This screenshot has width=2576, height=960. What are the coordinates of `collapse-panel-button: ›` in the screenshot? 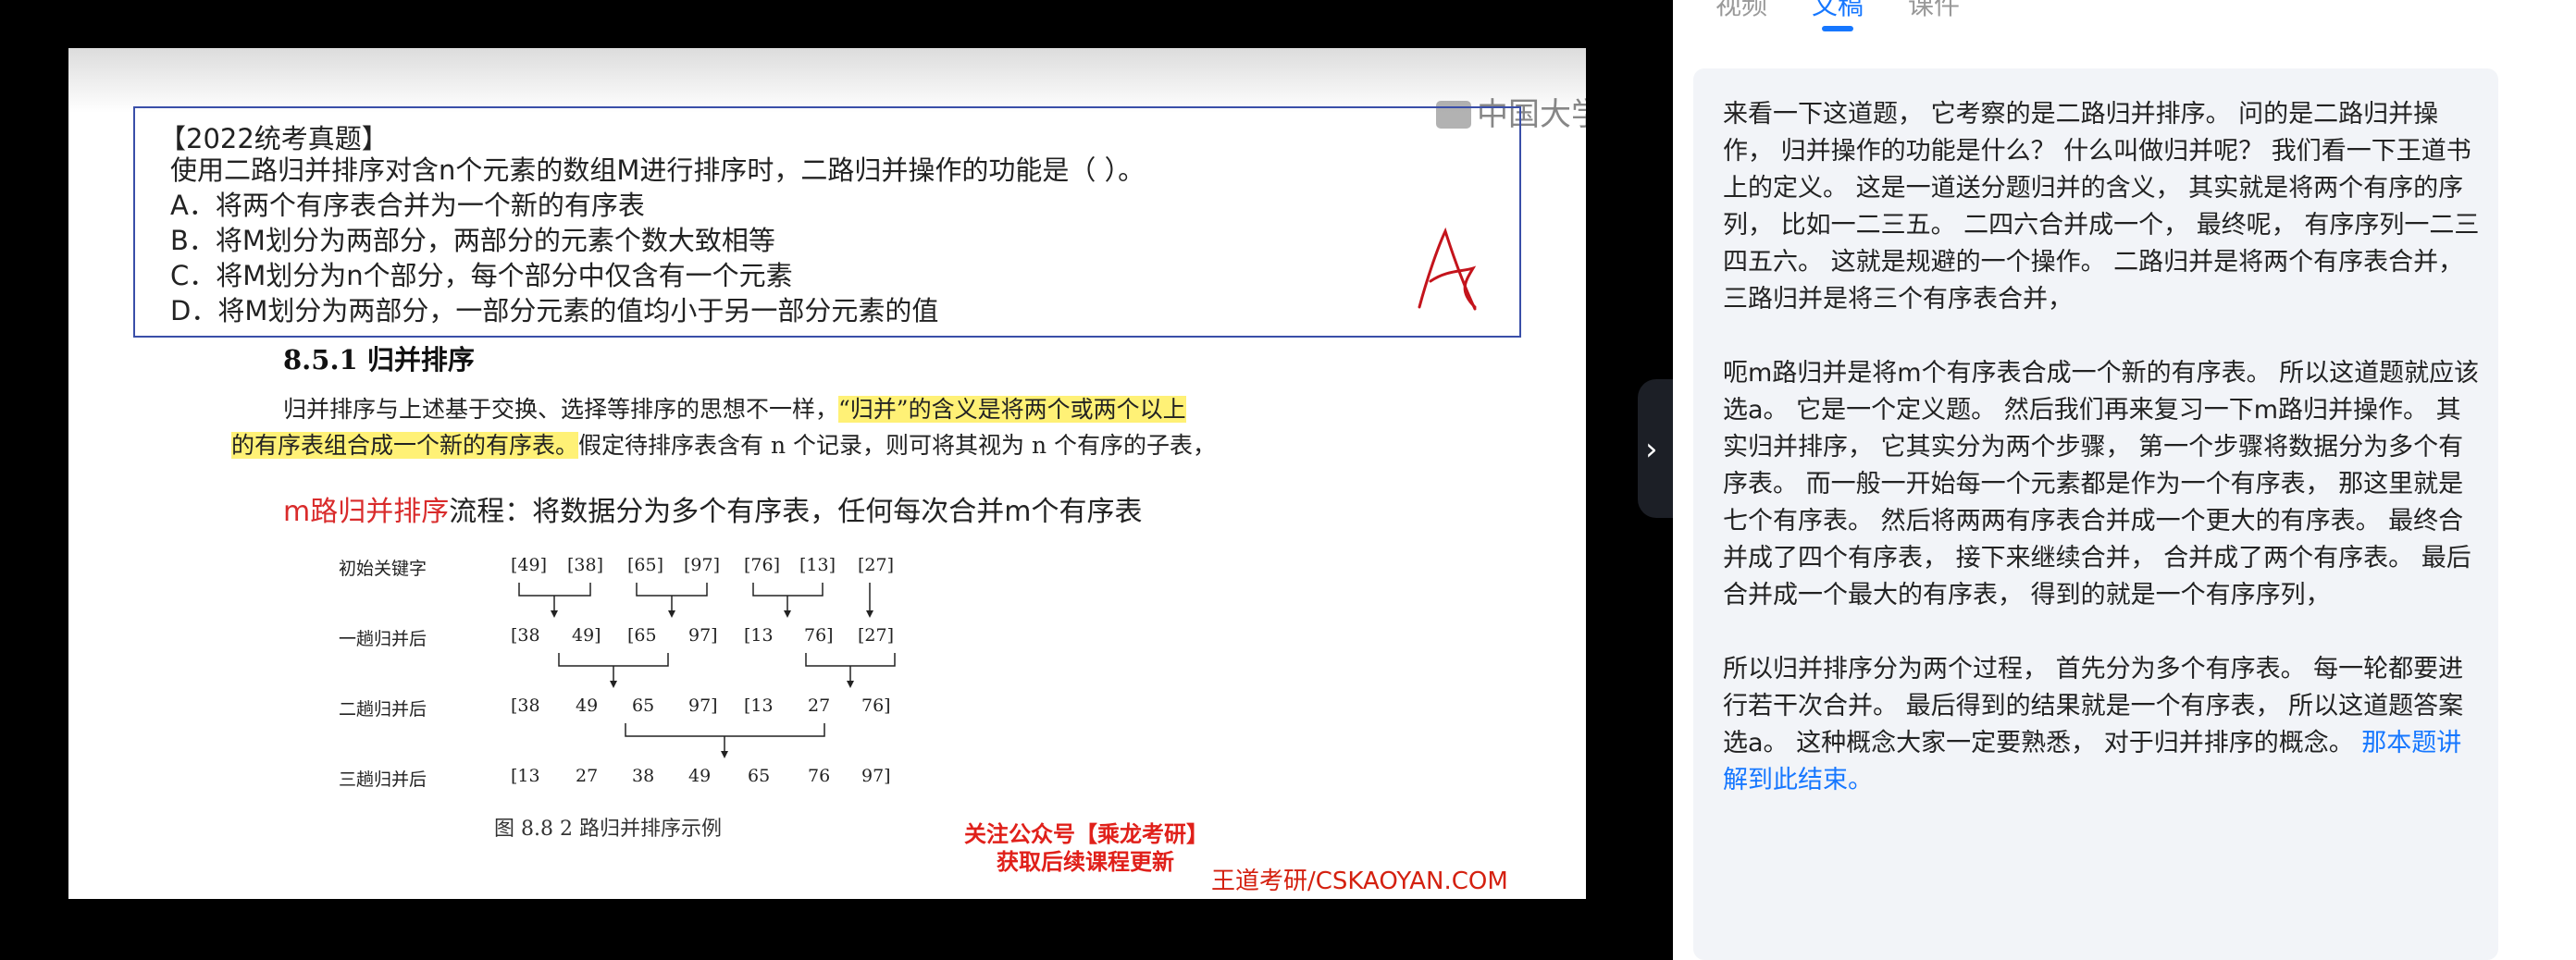 It's located at (1657, 448).